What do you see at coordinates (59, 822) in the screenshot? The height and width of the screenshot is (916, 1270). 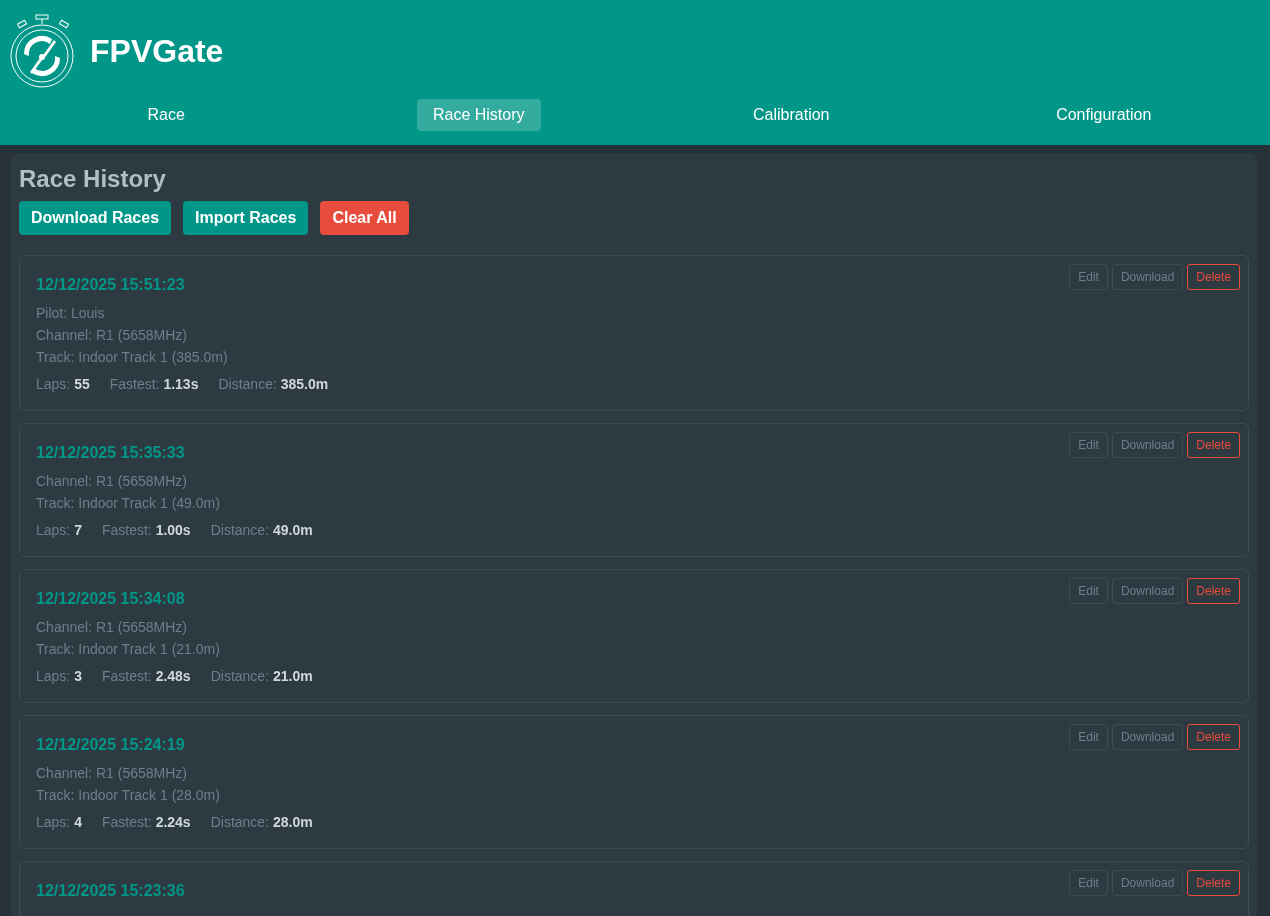 I see `race-stat: Laps: 4` at bounding box center [59, 822].